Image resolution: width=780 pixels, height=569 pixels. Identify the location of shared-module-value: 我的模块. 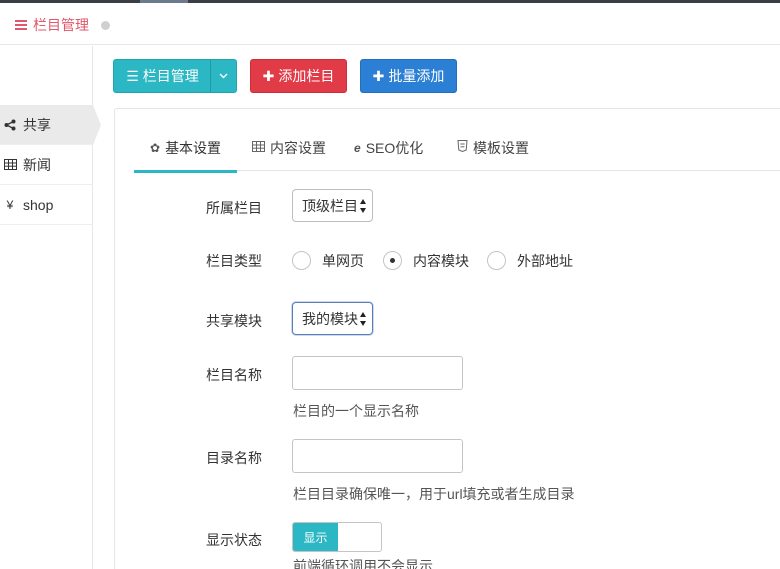
(330, 318).